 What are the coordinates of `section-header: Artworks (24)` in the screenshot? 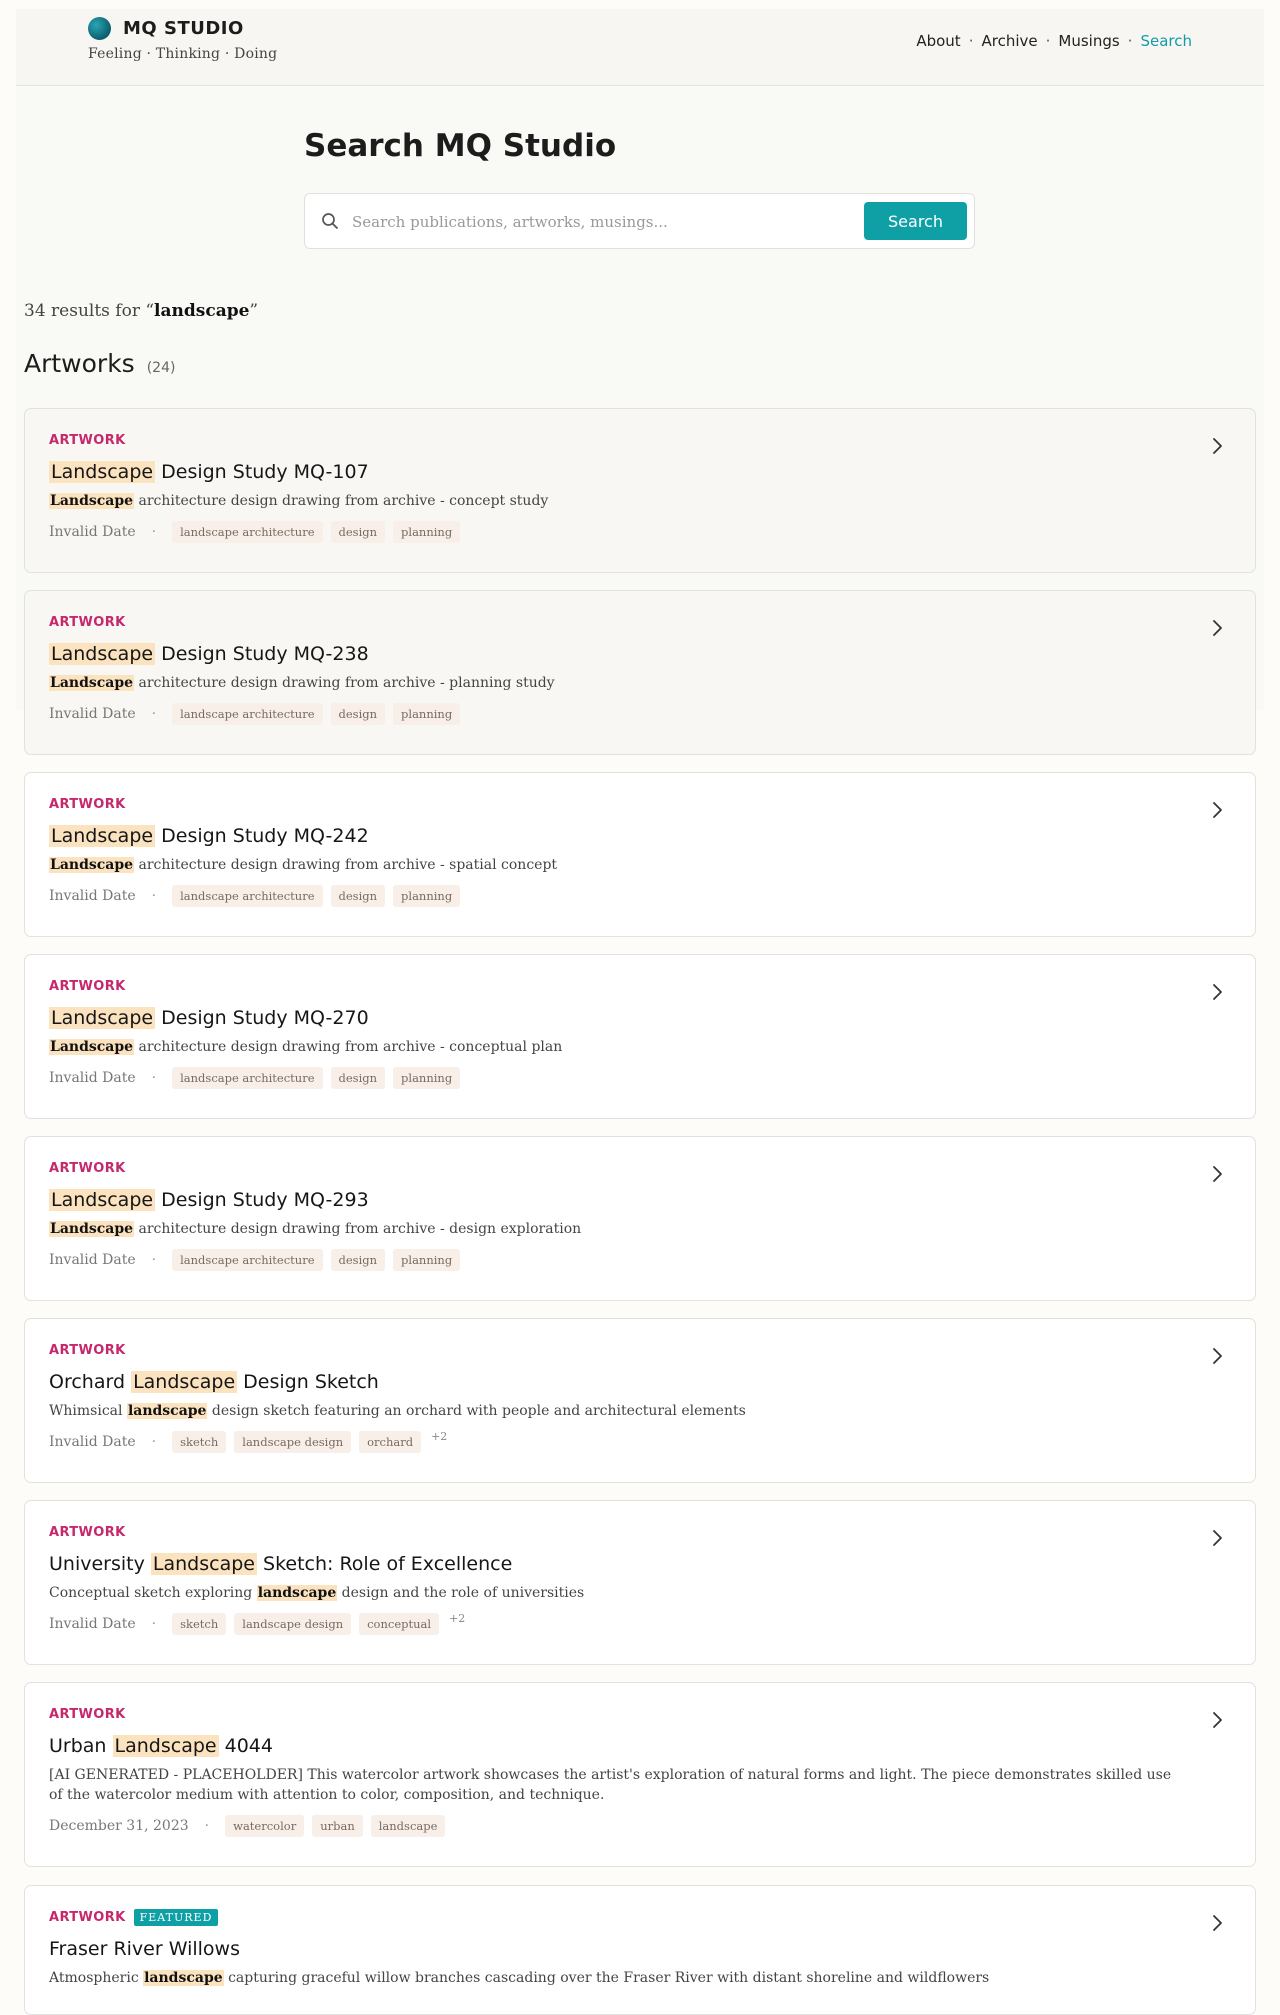 It's located at (99, 363).